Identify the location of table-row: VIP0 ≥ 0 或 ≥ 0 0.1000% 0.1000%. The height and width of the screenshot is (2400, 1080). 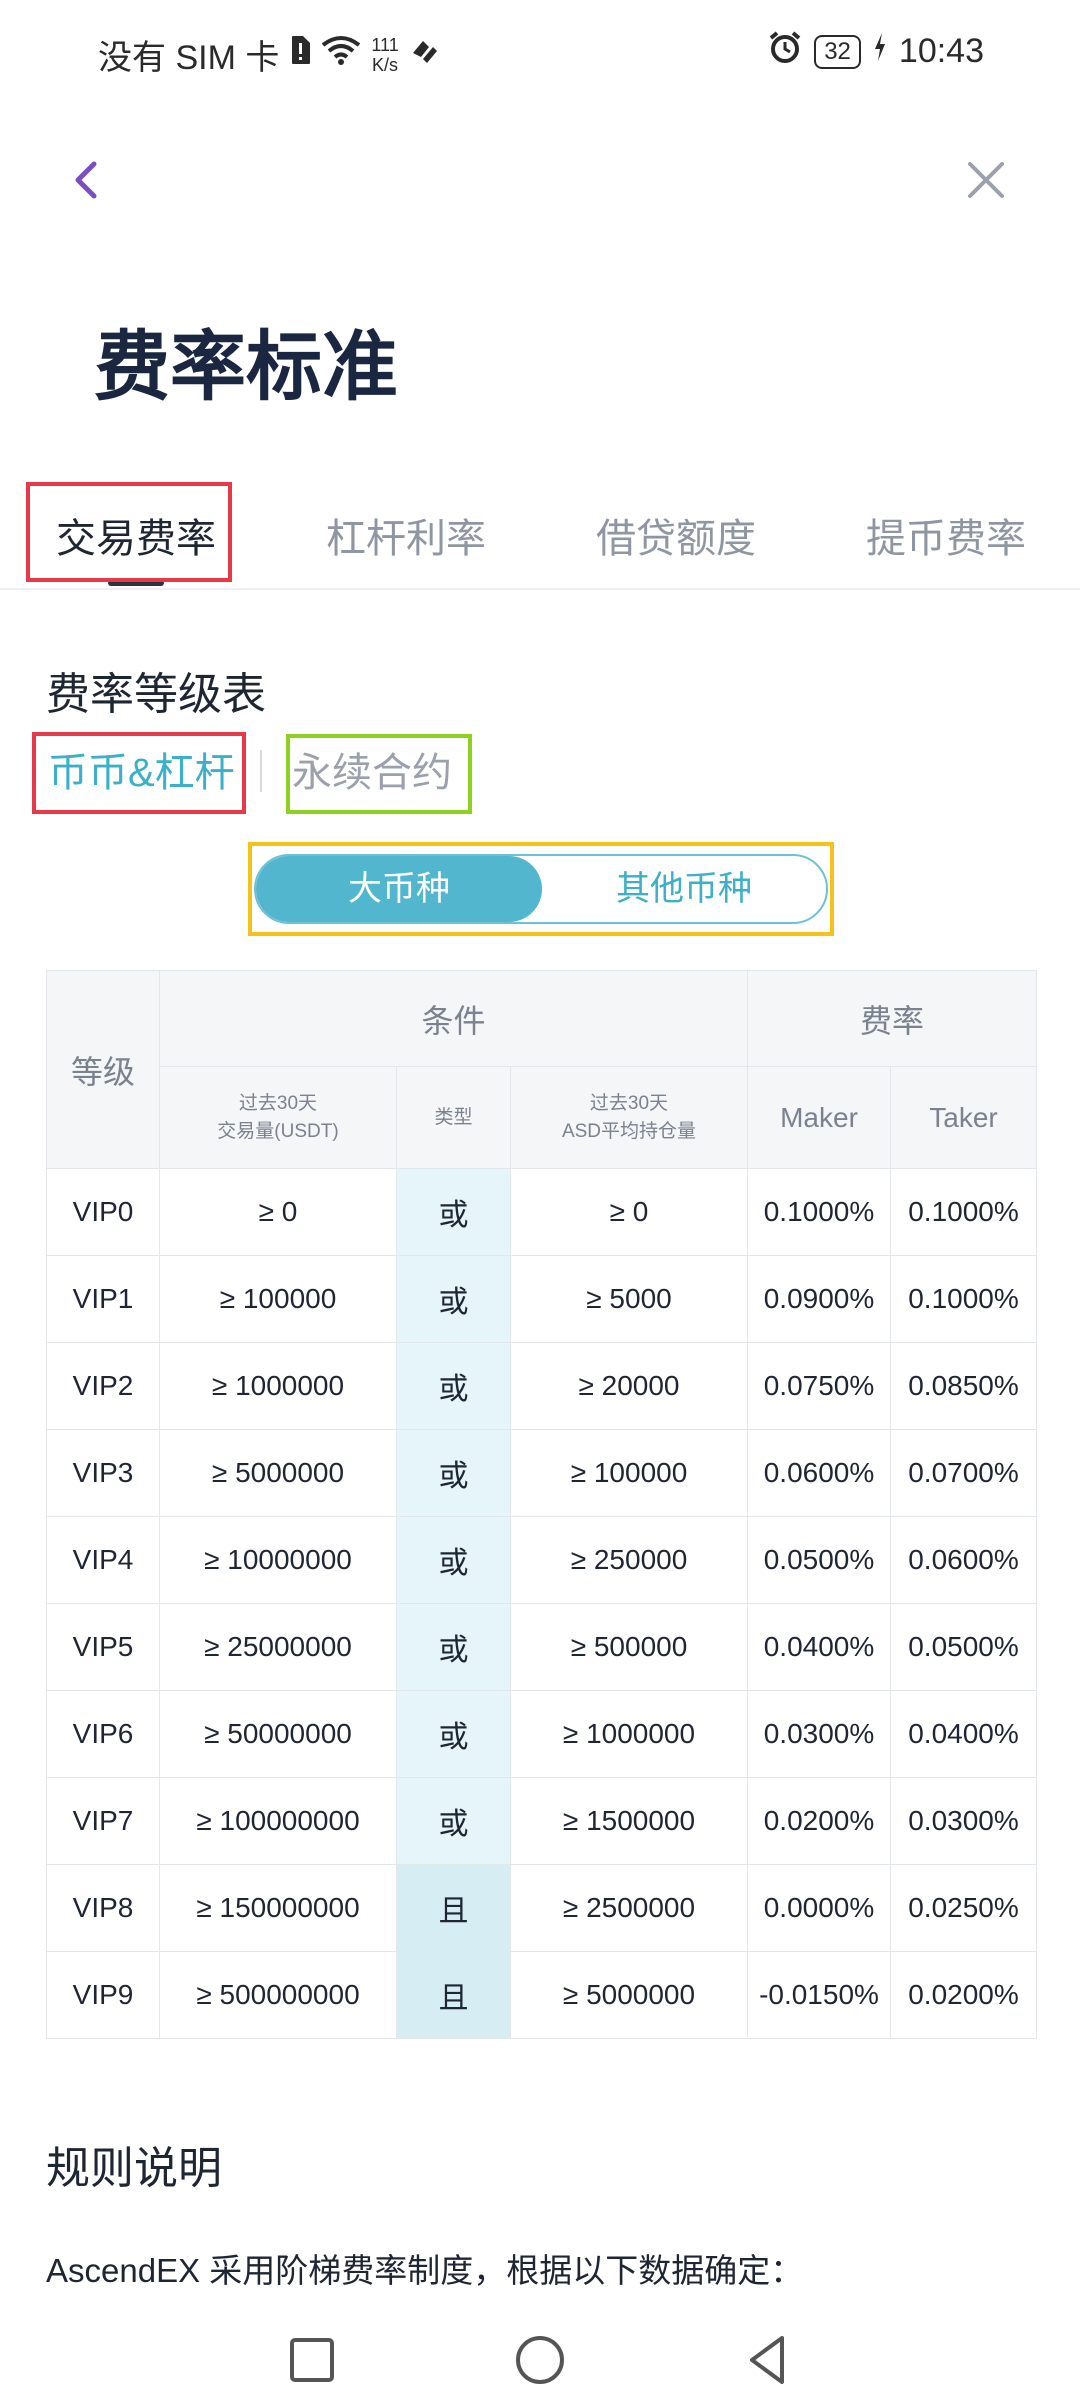
(542, 1212).